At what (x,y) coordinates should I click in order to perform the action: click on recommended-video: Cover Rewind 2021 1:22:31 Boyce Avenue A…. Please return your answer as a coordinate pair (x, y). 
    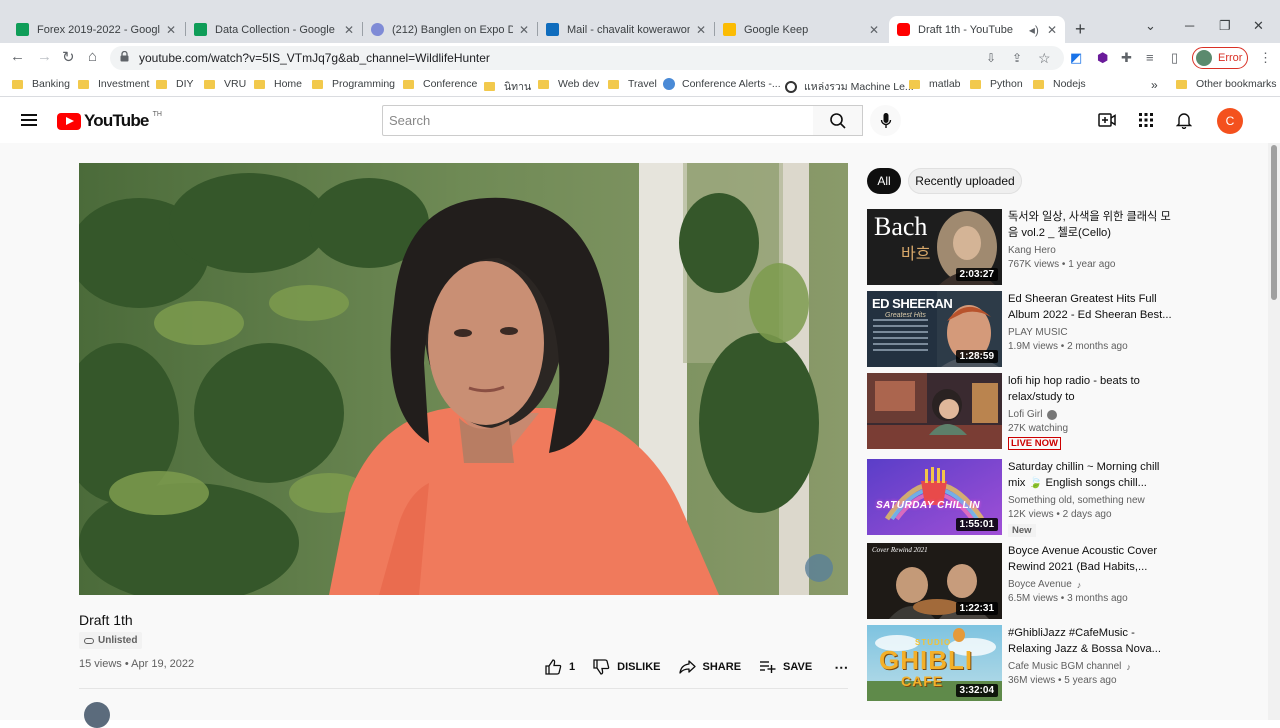
    Looking at the image, I should click on (1057, 581).